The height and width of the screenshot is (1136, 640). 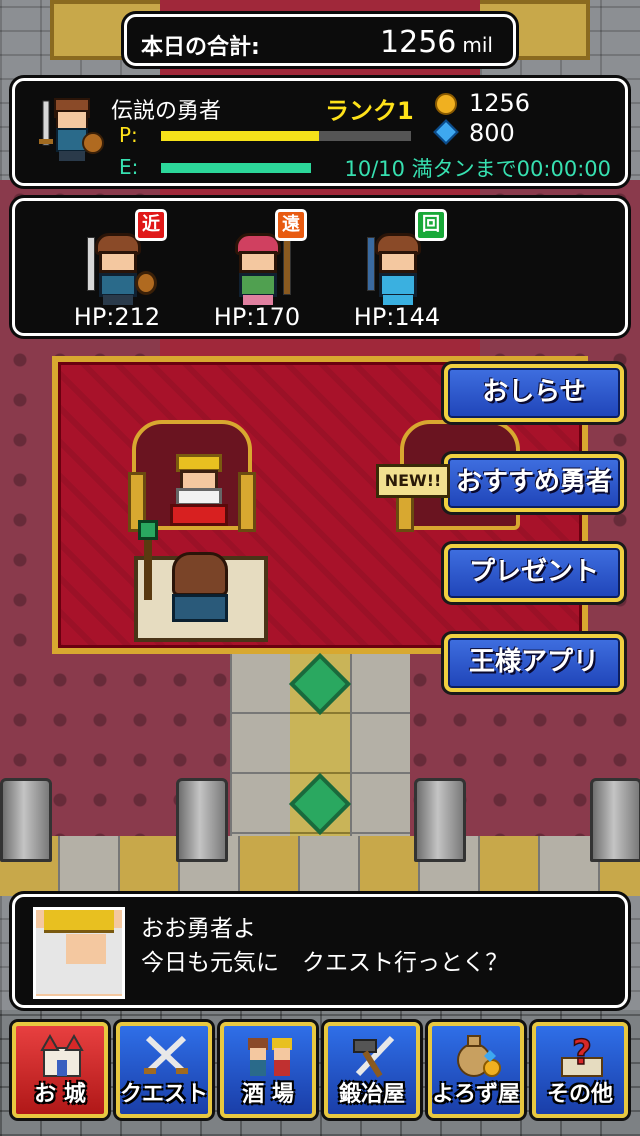 I want to click on role-badge-healer: 回, so click(x=431, y=225).